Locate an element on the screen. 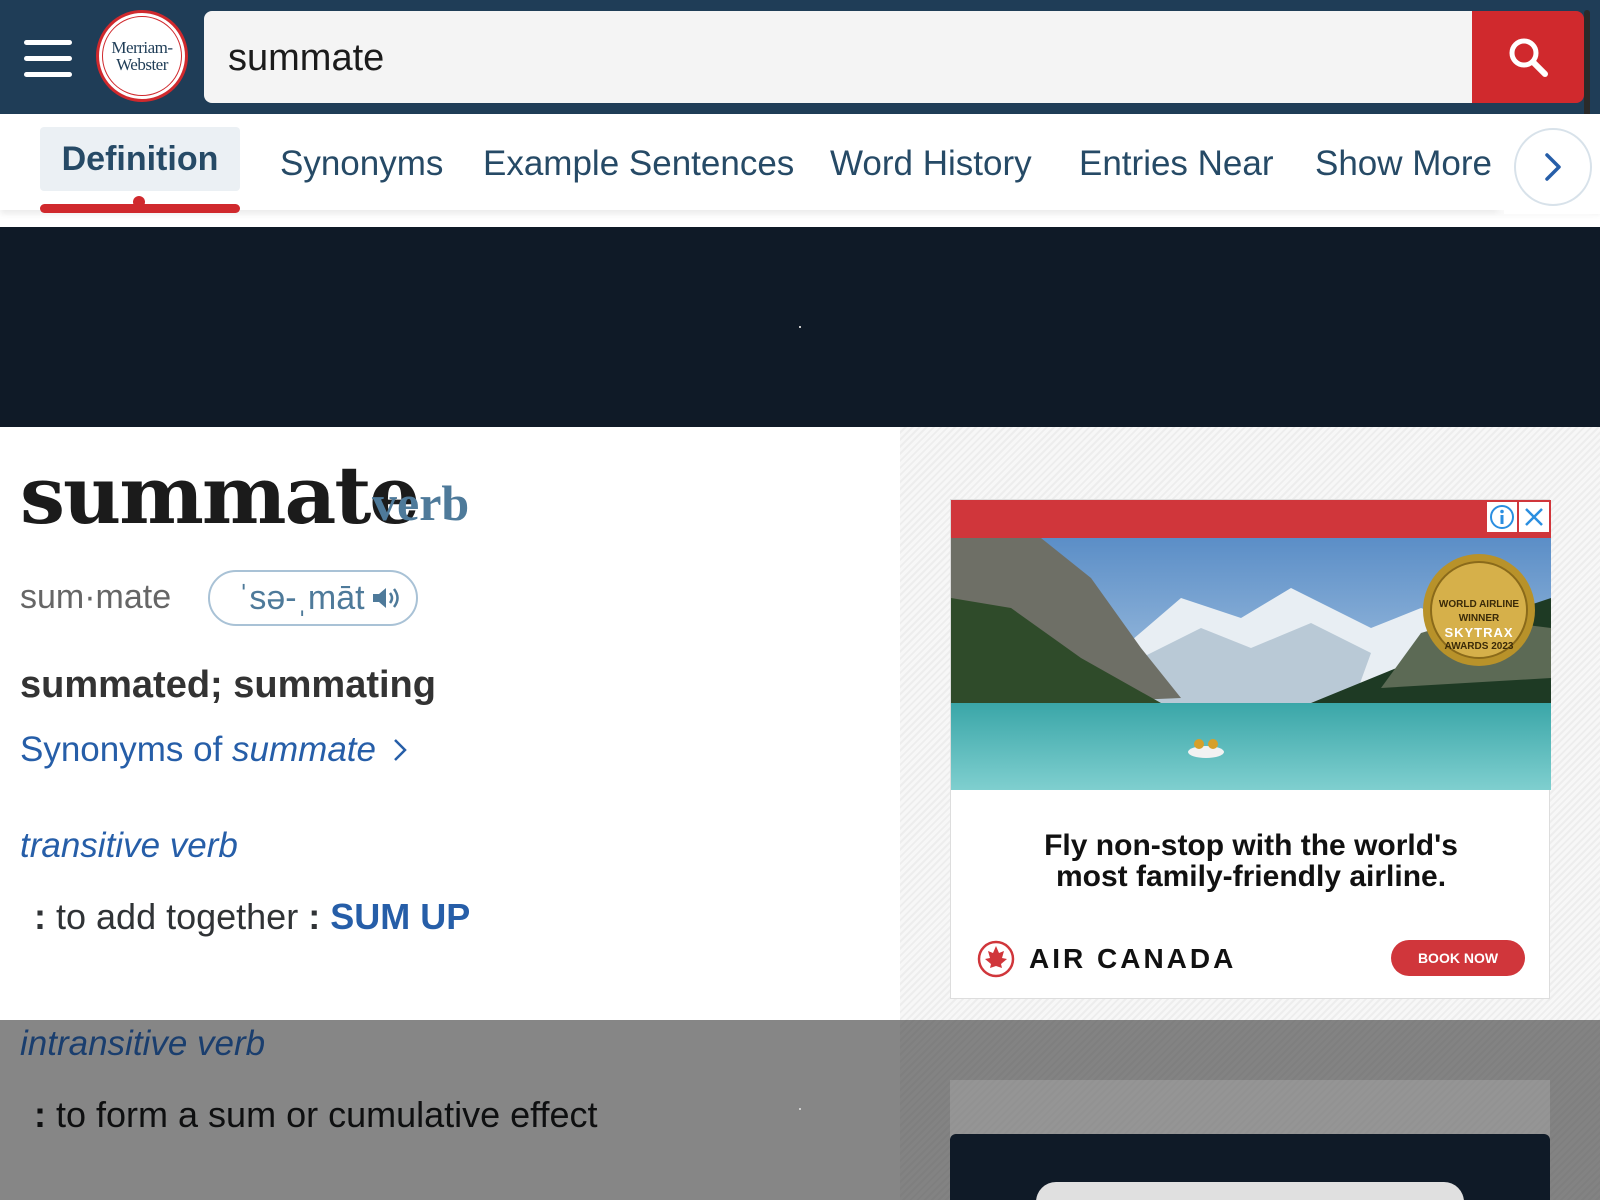 The height and width of the screenshot is (1200, 1600). syllables: sum·mate is located at coordinates (96, 597).